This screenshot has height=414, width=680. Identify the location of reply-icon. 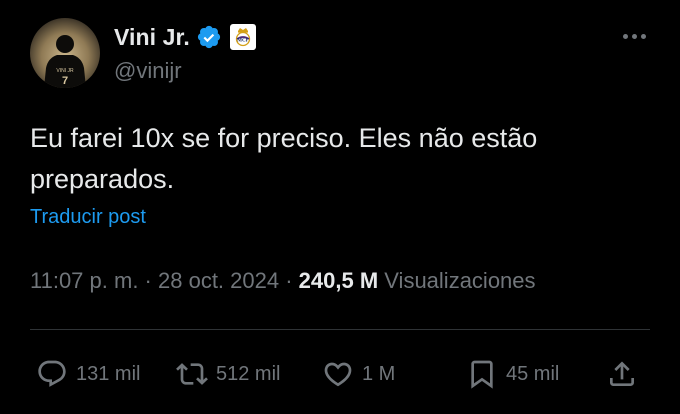
(52, 373).